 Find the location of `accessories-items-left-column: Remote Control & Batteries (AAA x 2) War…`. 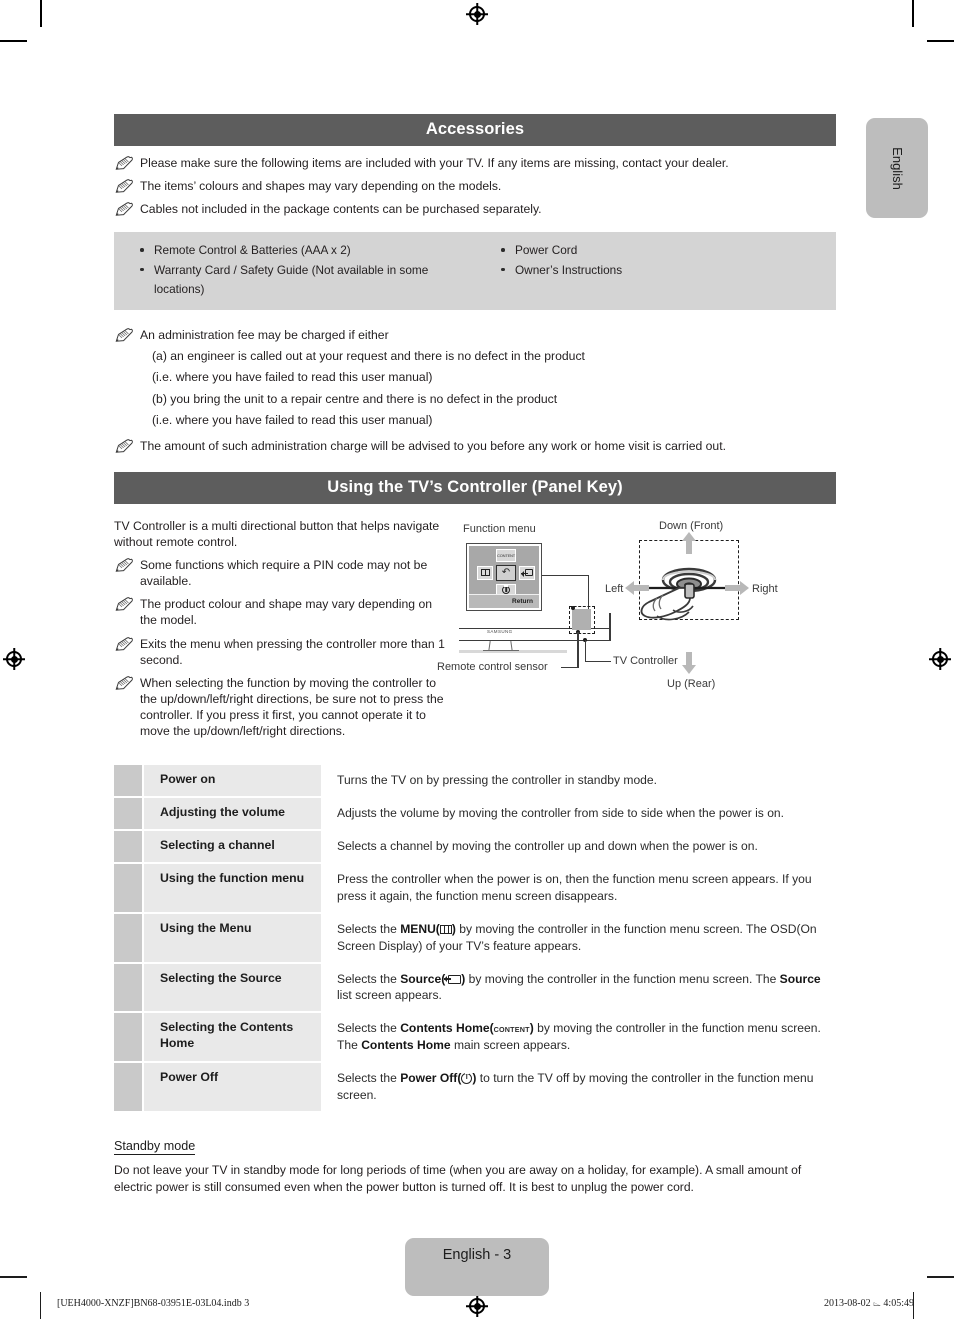

accessories-items-left-column: Remote Control & Batteries (AAA x 2) War… is located at coordinates (294, 270).